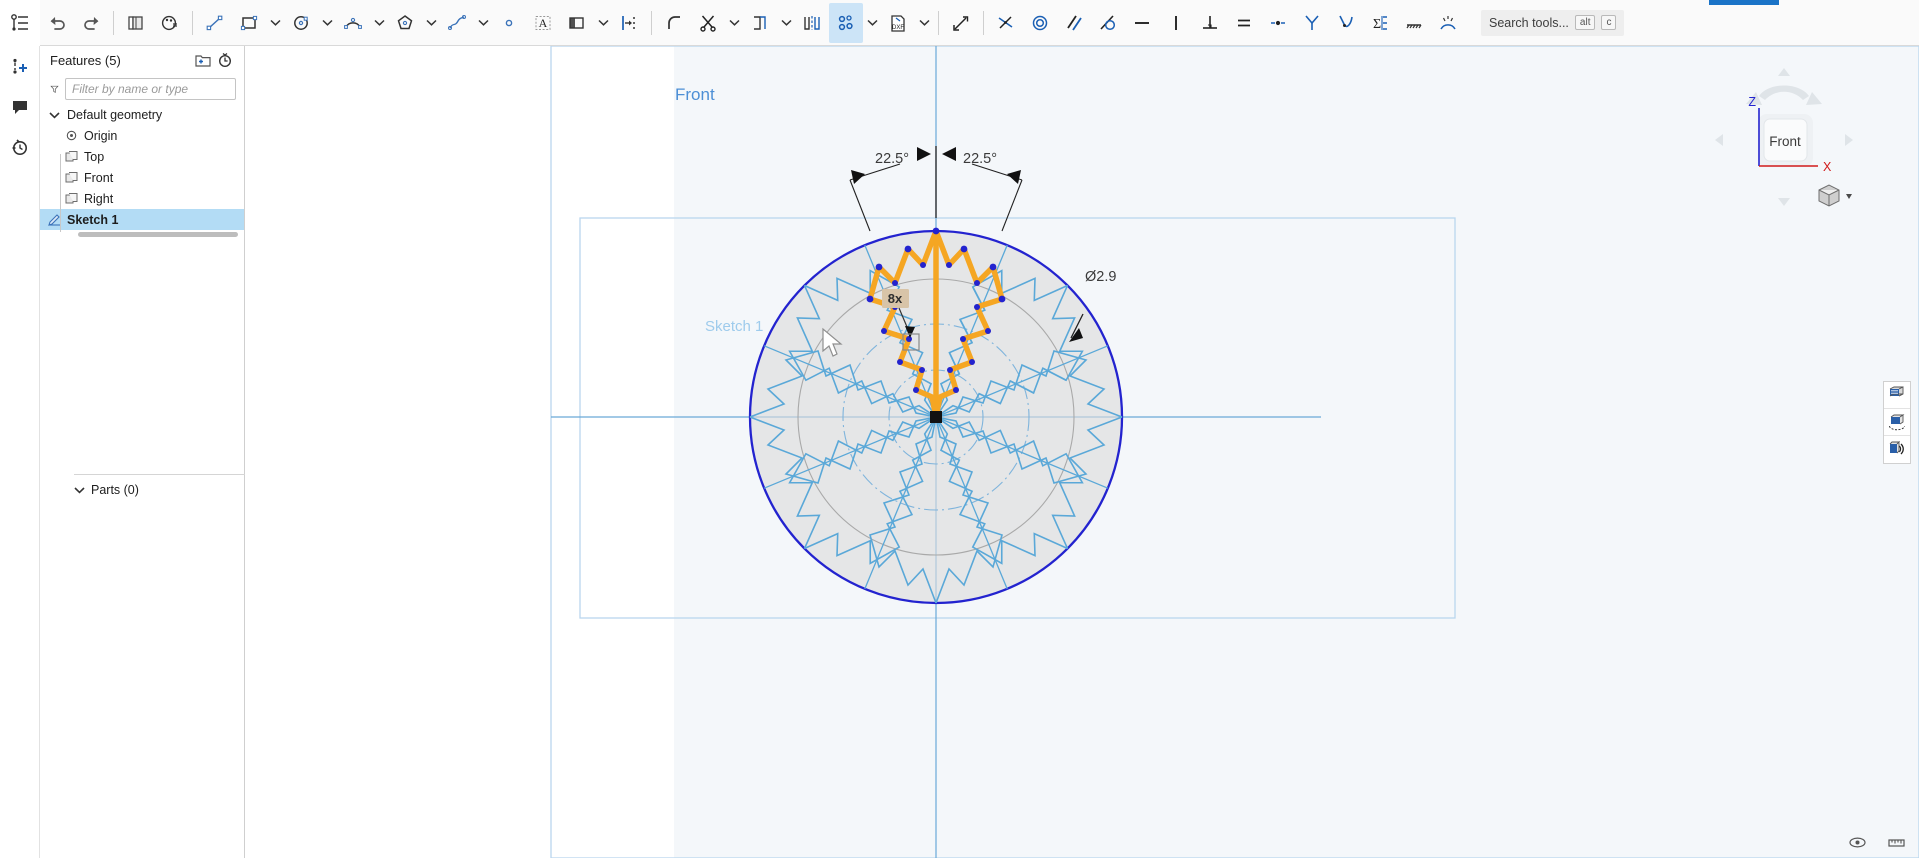 This screenshot has width=1919, height=858. Describe the element at coordinates (1074, 23) in the screenshot. I see `parallel-constraint-button` at that location.